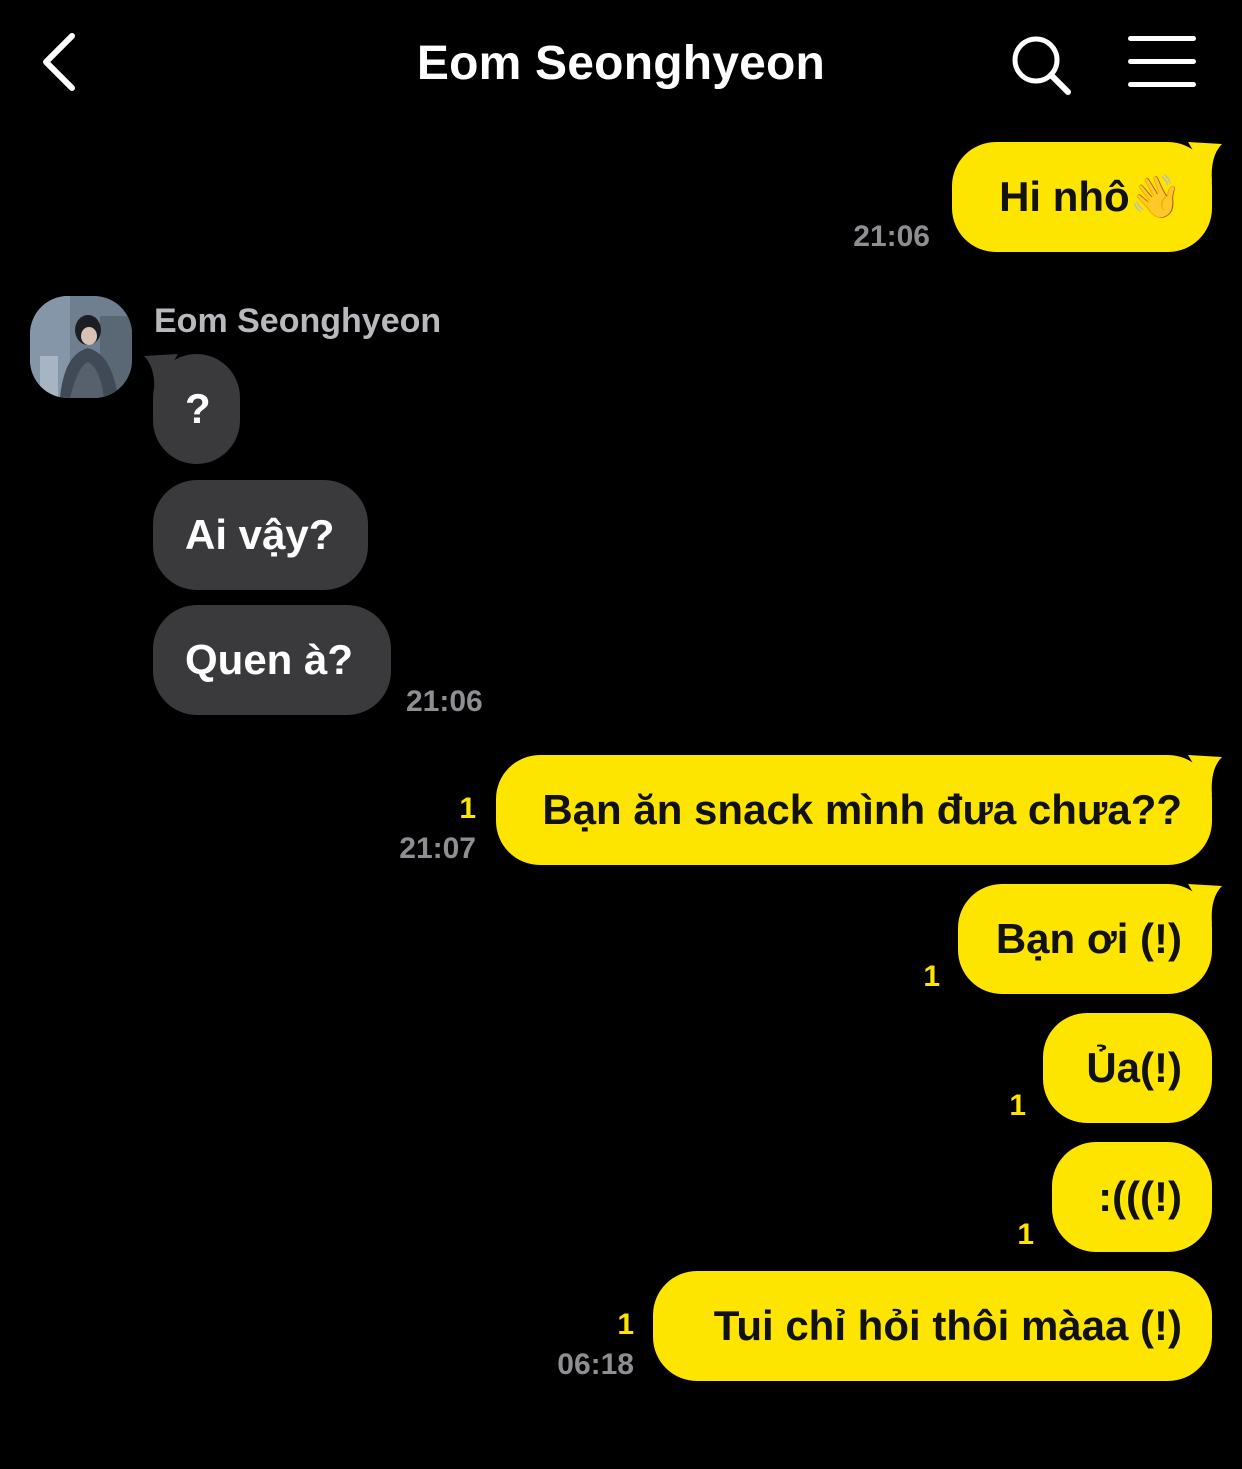  I want to click on message-time: 21:07, so click(437, 848).